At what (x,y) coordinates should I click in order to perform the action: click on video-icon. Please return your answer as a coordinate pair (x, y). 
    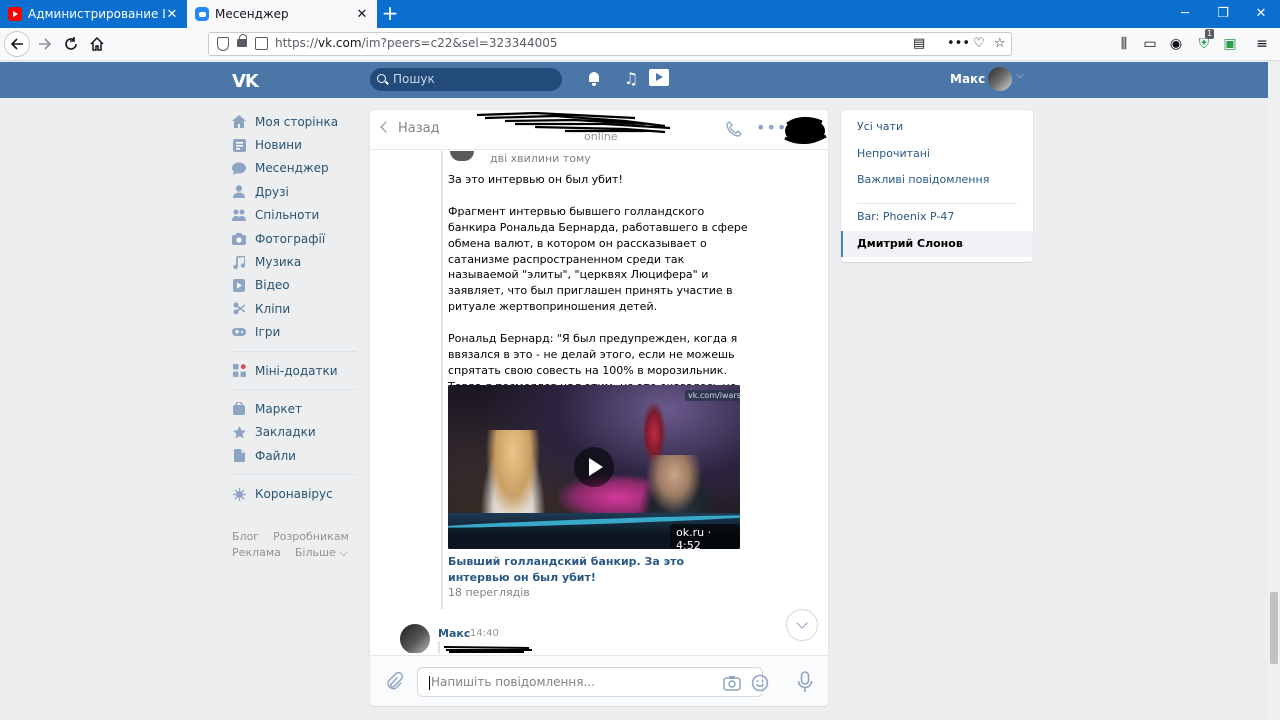
    Looking at the image, I should click on (659, 77).